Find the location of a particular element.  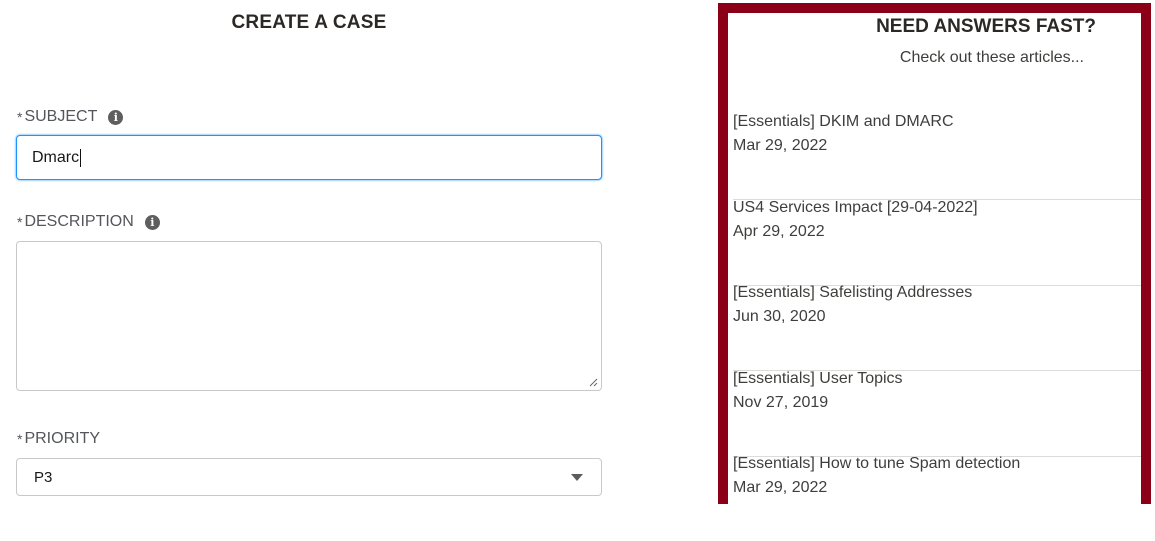

priority-label: * PRIORITY is located at coordinates (58, 439).